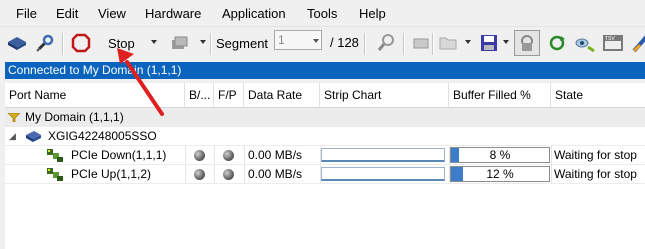 This screenshot has height=249, width=645. Describe the element at coordinates (421, 43) in the screenshot. I see `hardware-small-icon` at that location.